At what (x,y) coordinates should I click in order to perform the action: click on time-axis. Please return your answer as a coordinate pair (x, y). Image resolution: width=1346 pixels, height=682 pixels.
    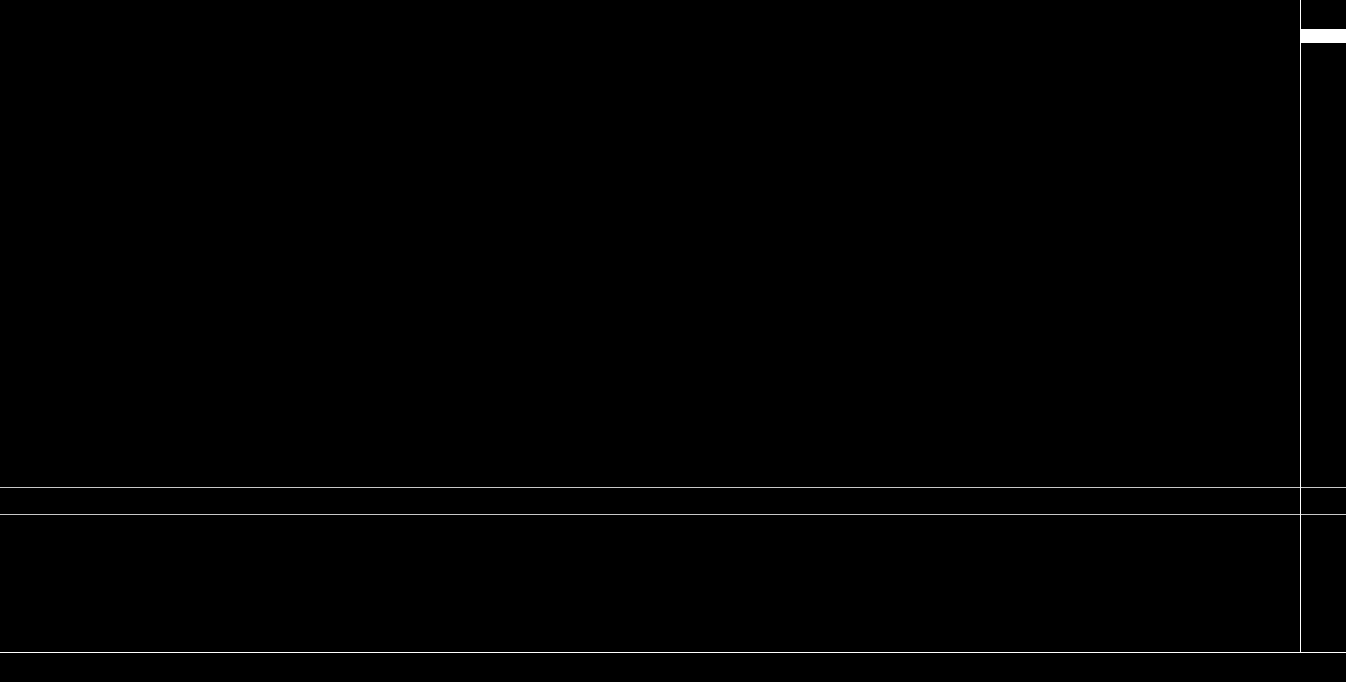
    Looking at the image, I should click on (673, 667).